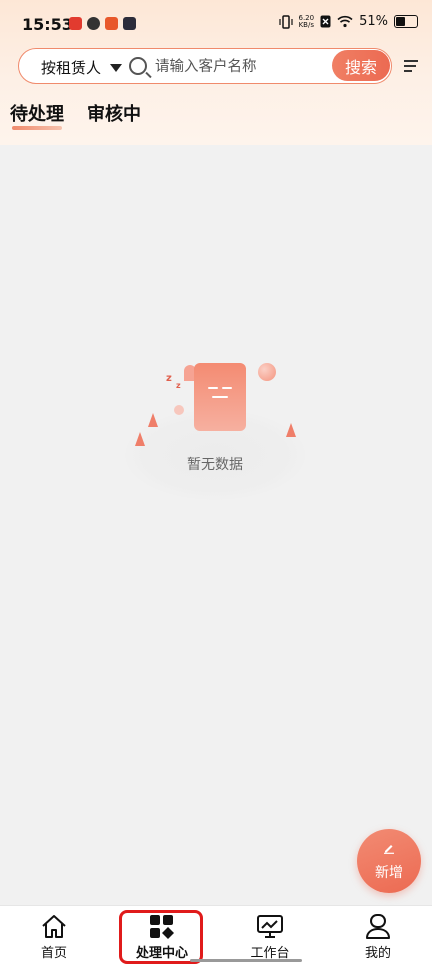 The height and width of the screenshot is (965, 432). I want to click on status-time: 15:53, so click(47, 24).